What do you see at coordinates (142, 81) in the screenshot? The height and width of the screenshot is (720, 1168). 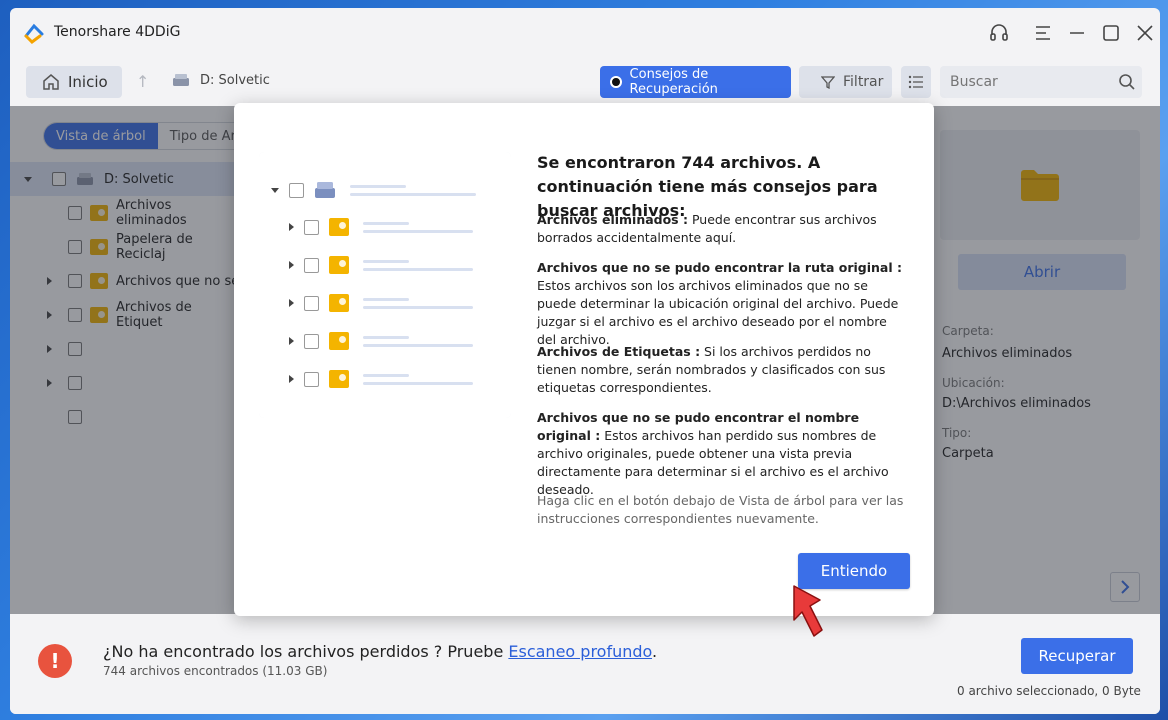 I see `up-arrow-icon: ↑` at bounding box center [142, 81].